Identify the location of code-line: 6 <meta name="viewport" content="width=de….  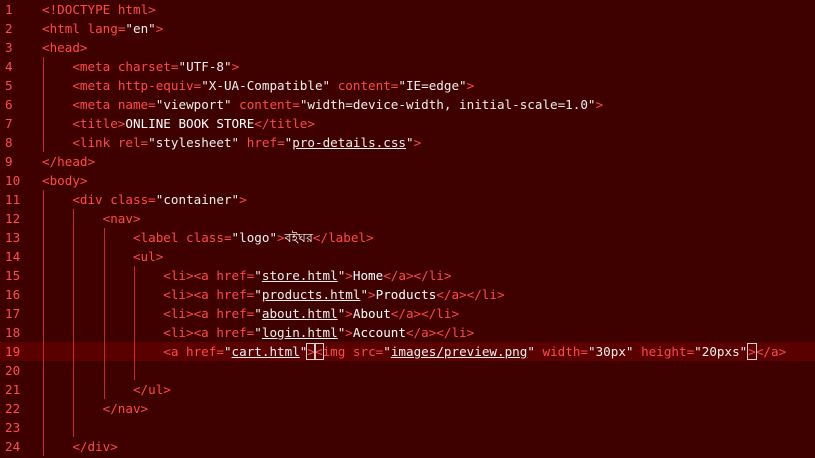
(407, 104).